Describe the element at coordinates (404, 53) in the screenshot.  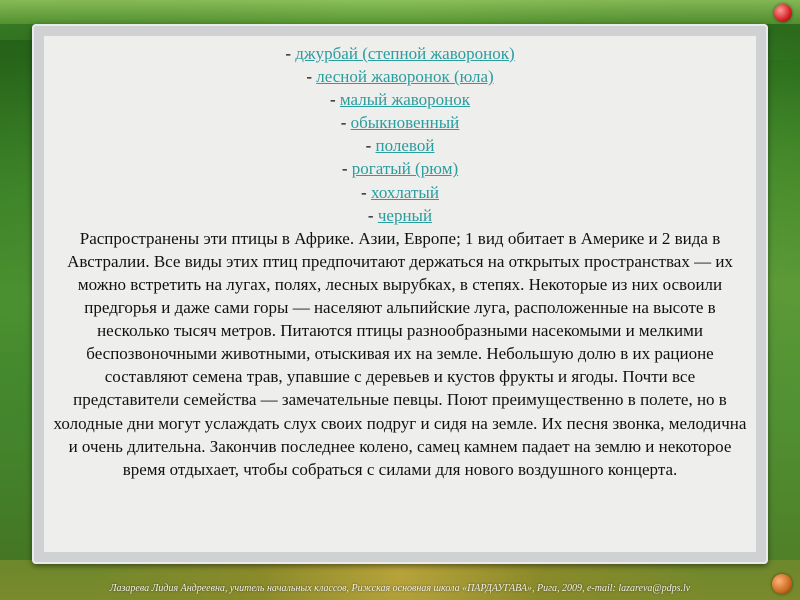
I see `link-dzhurbai: джурбай (степной жаворонок)` at that location.